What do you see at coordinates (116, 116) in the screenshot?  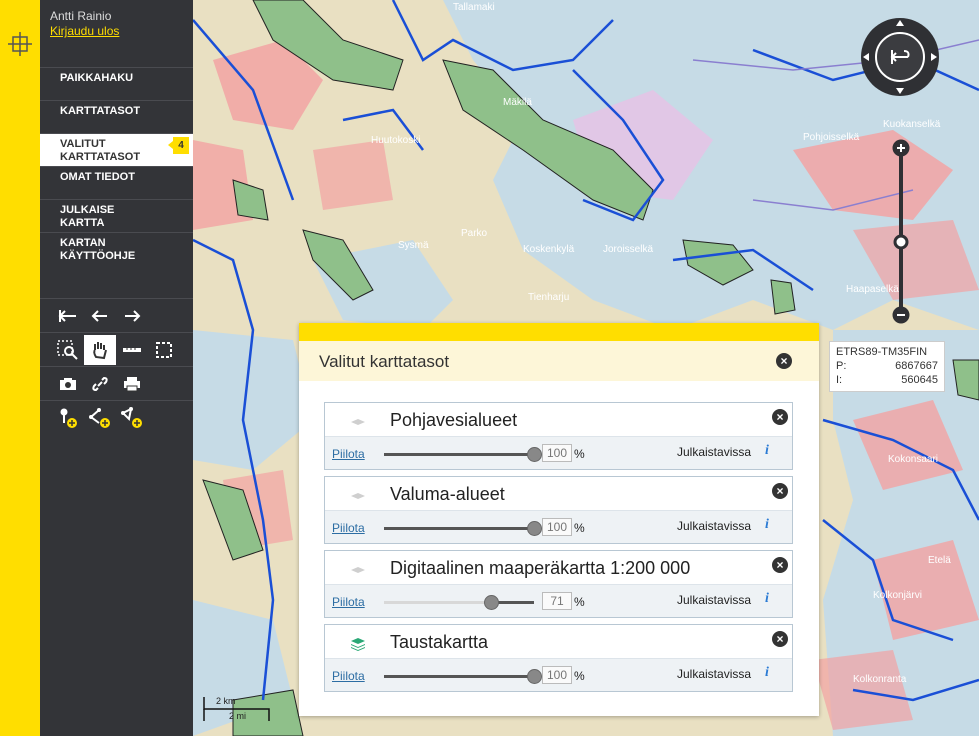 I see `menu-item-karttatasot: KARTTATASOT` at bounding box center [116, 116].